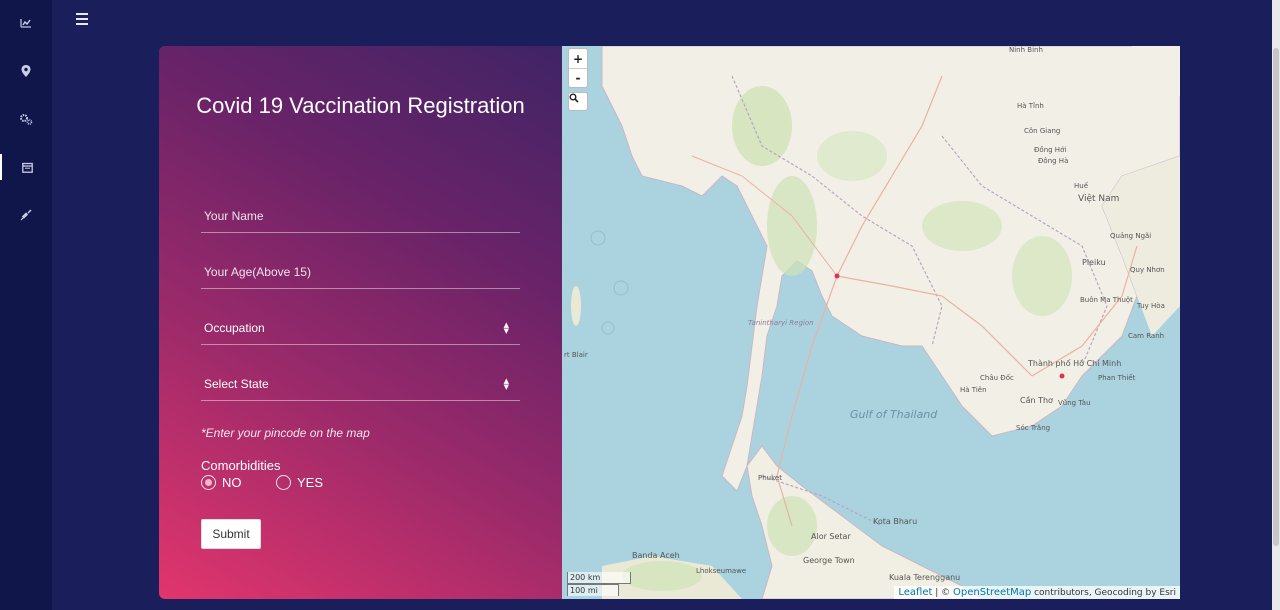  Describe the element at coordinates (1151, 306) in the screenshot. I see `map-label-tuy-hoa: Tuy Hòa` at that location.